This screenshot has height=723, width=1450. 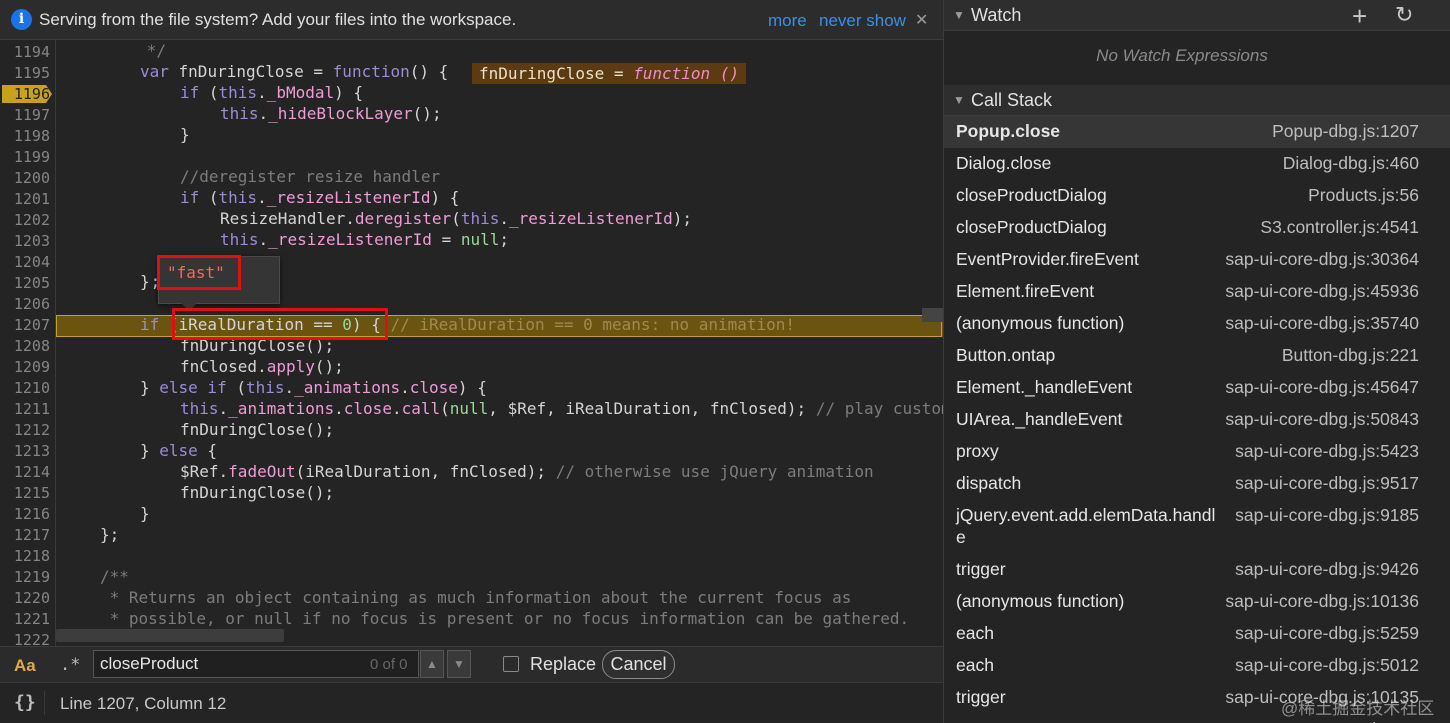 I want to click on line-number: 1198, so click(x=25, y=136).